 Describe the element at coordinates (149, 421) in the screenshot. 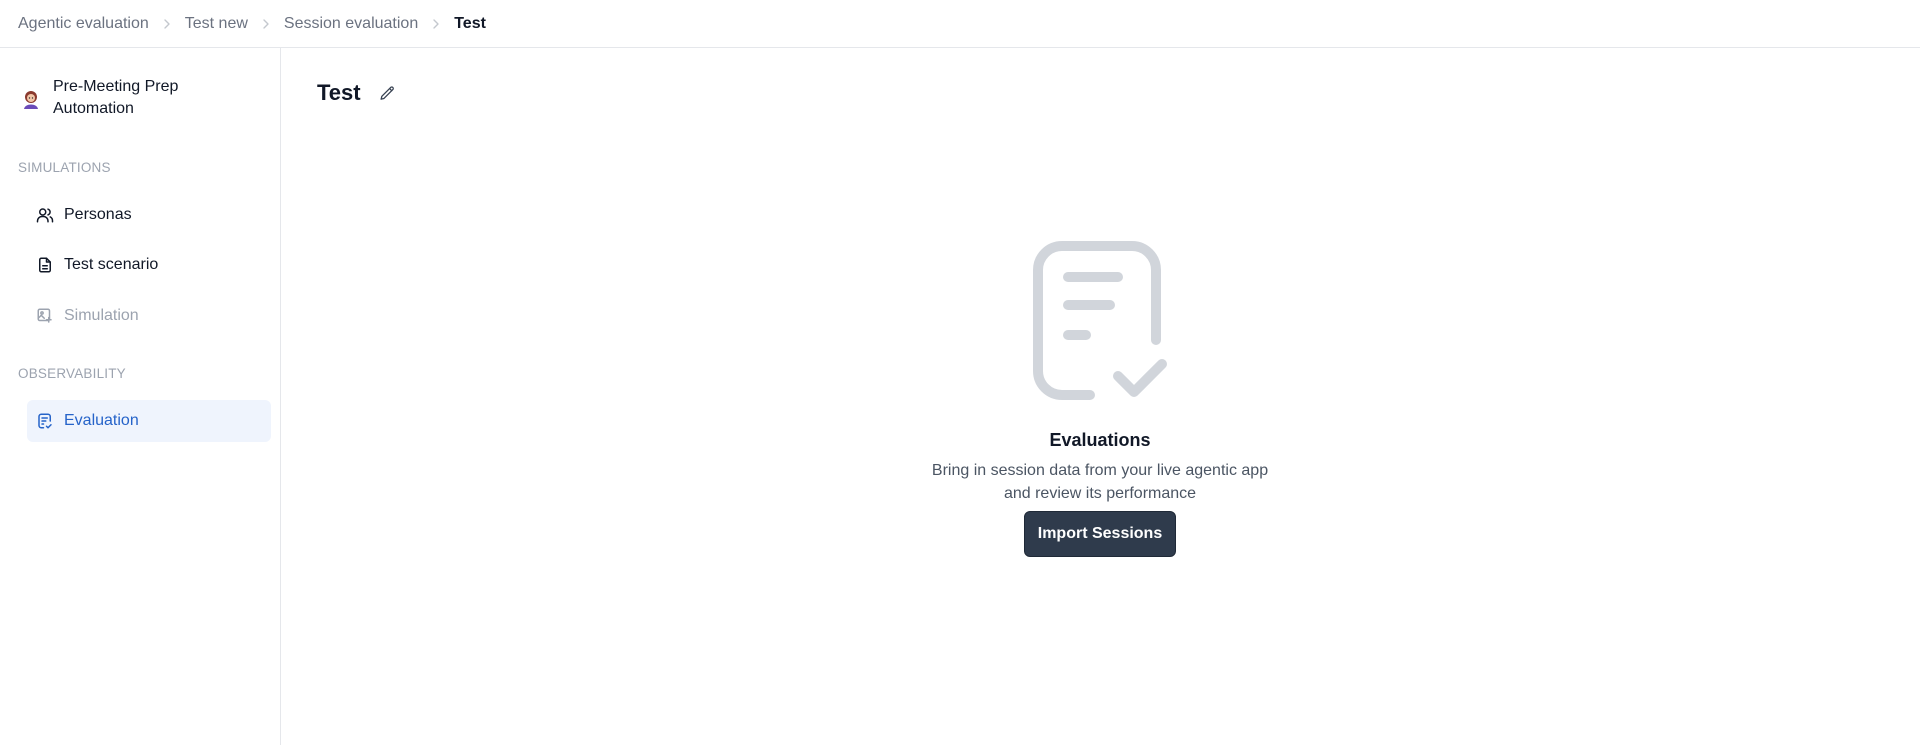

I see `sidebar-item-evaluation: Evaluation` at that location.